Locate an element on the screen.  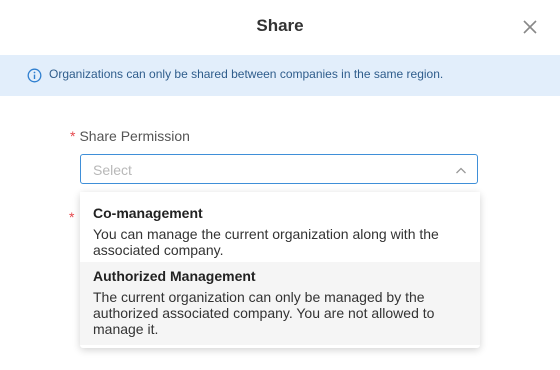
share-permission-select: Select is located at coordinates (279, 169).